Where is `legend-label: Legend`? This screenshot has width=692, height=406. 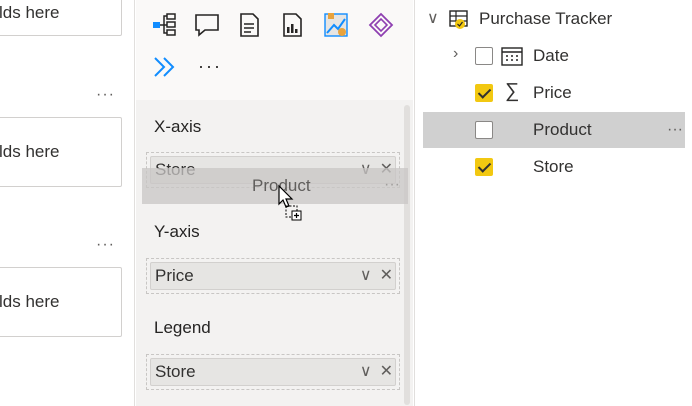
legend-label: Legend is located at coordinates (182, 327).